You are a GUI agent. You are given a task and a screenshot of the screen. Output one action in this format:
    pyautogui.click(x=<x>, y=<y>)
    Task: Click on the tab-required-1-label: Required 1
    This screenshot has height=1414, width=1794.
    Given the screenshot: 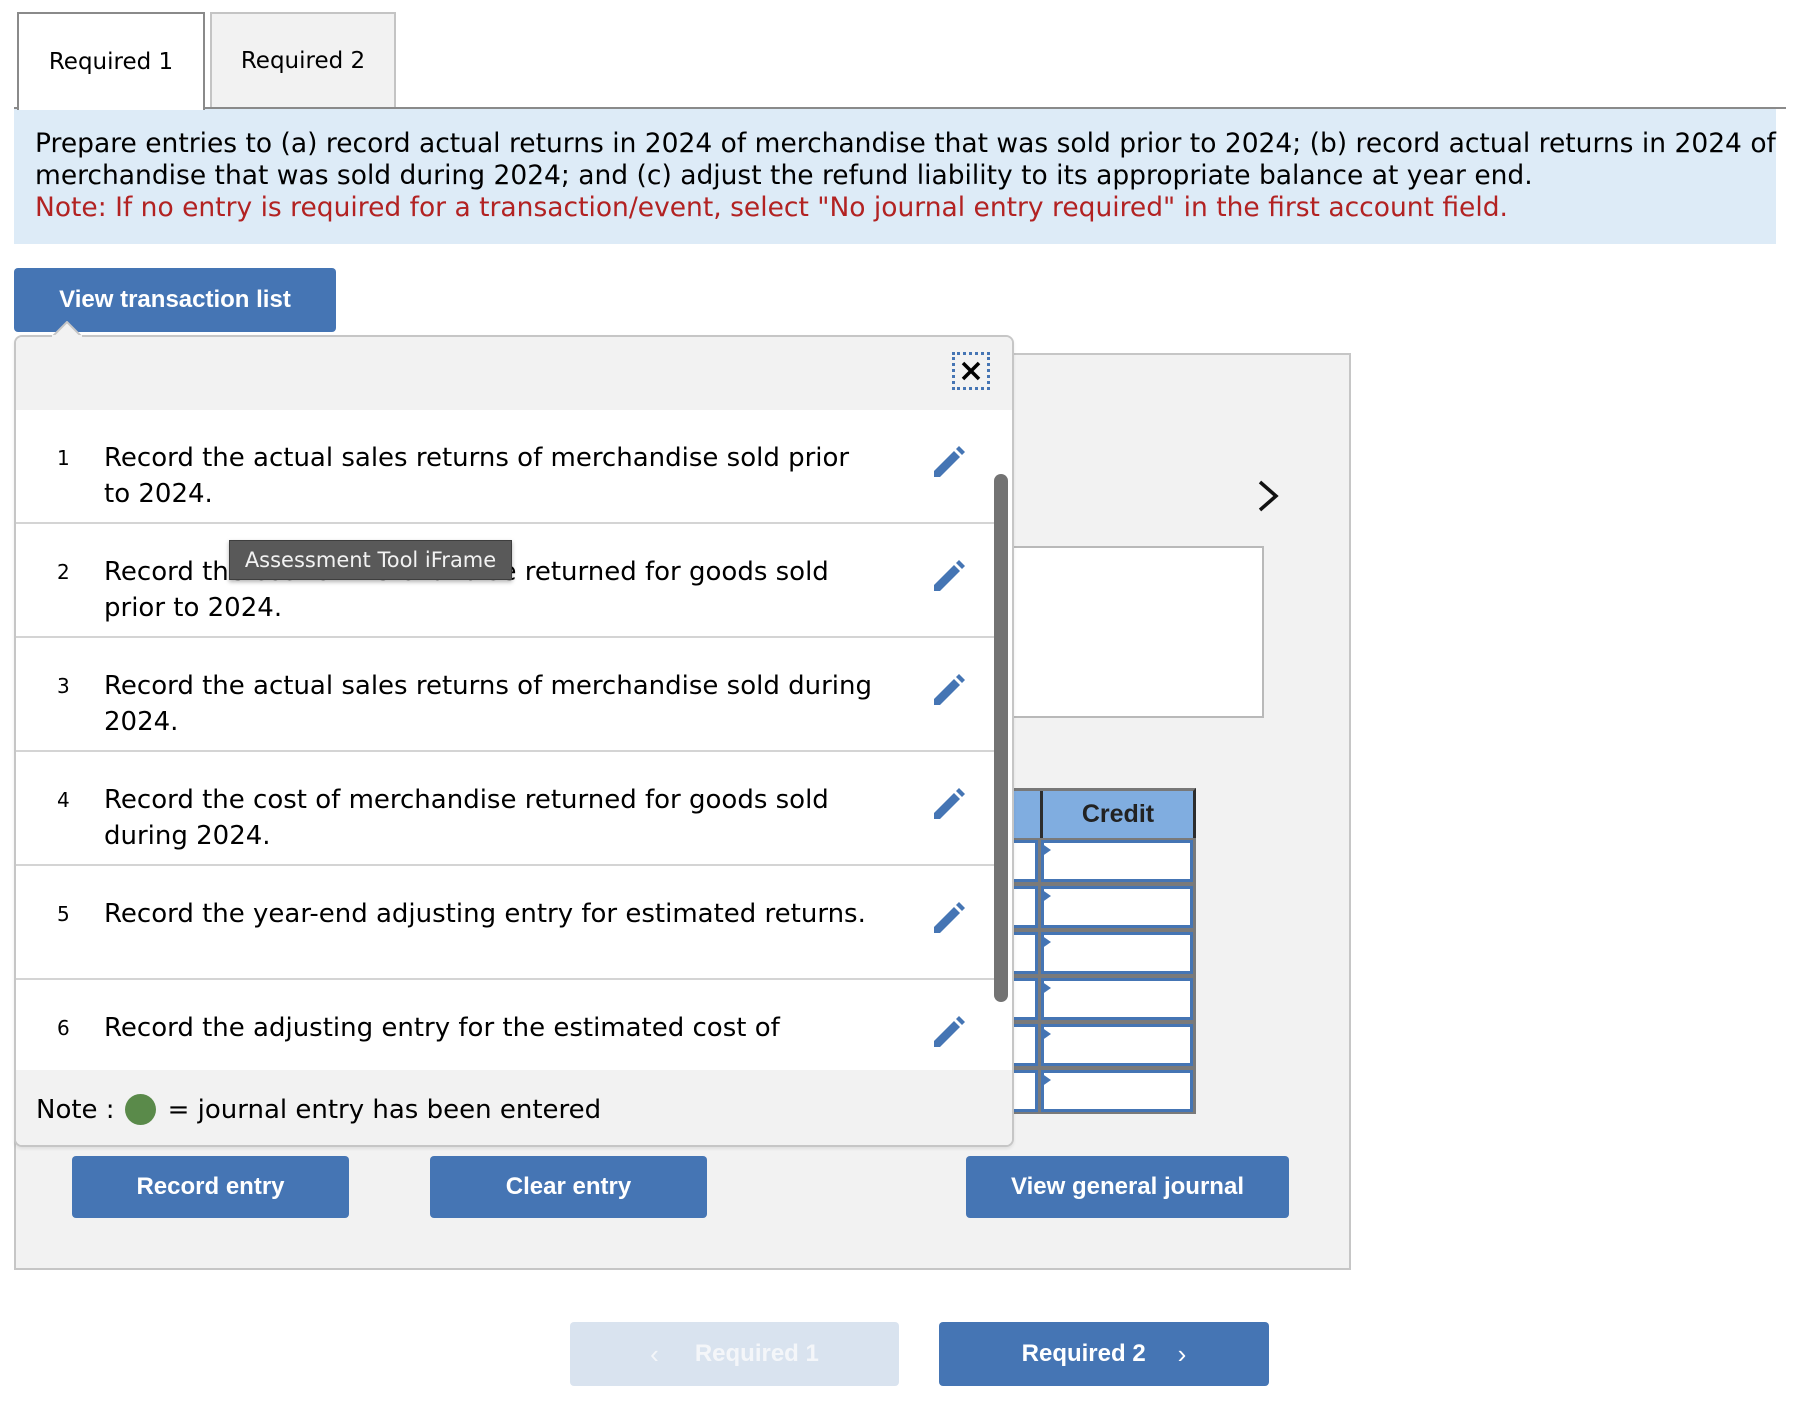 What is the action you would take?
    pyautogui.click(x=111, y=62)
    